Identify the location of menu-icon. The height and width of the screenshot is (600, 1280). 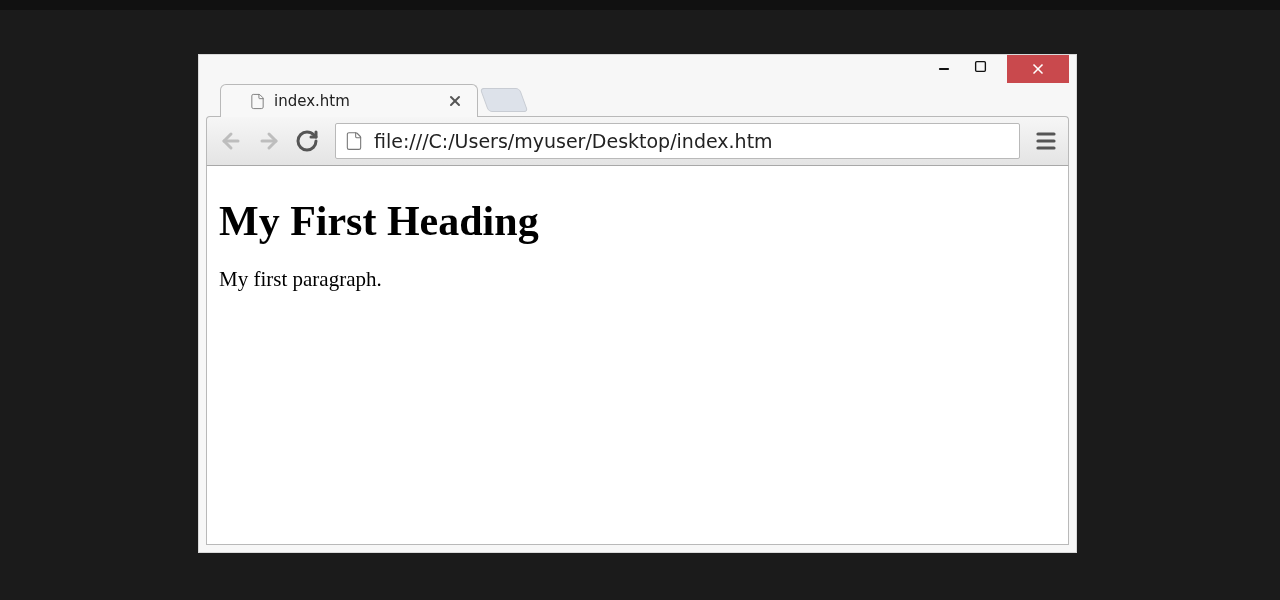
(1046, 141).